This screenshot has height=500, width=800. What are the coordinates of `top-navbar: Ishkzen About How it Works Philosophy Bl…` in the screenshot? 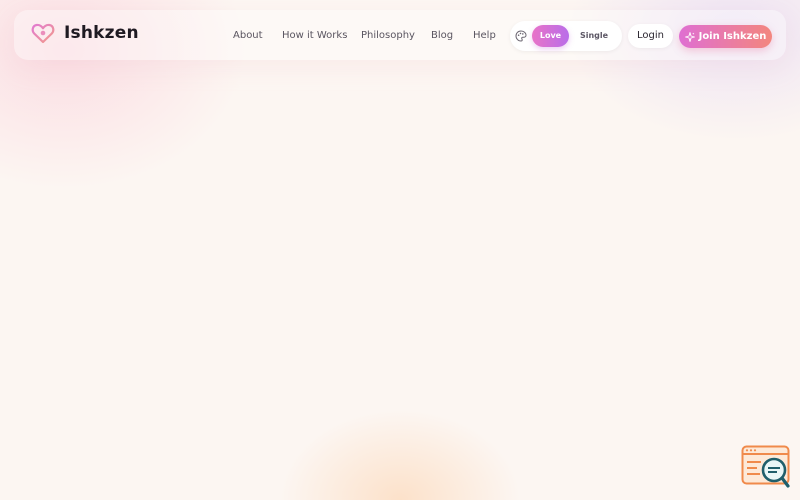 It's located at (400, 35).